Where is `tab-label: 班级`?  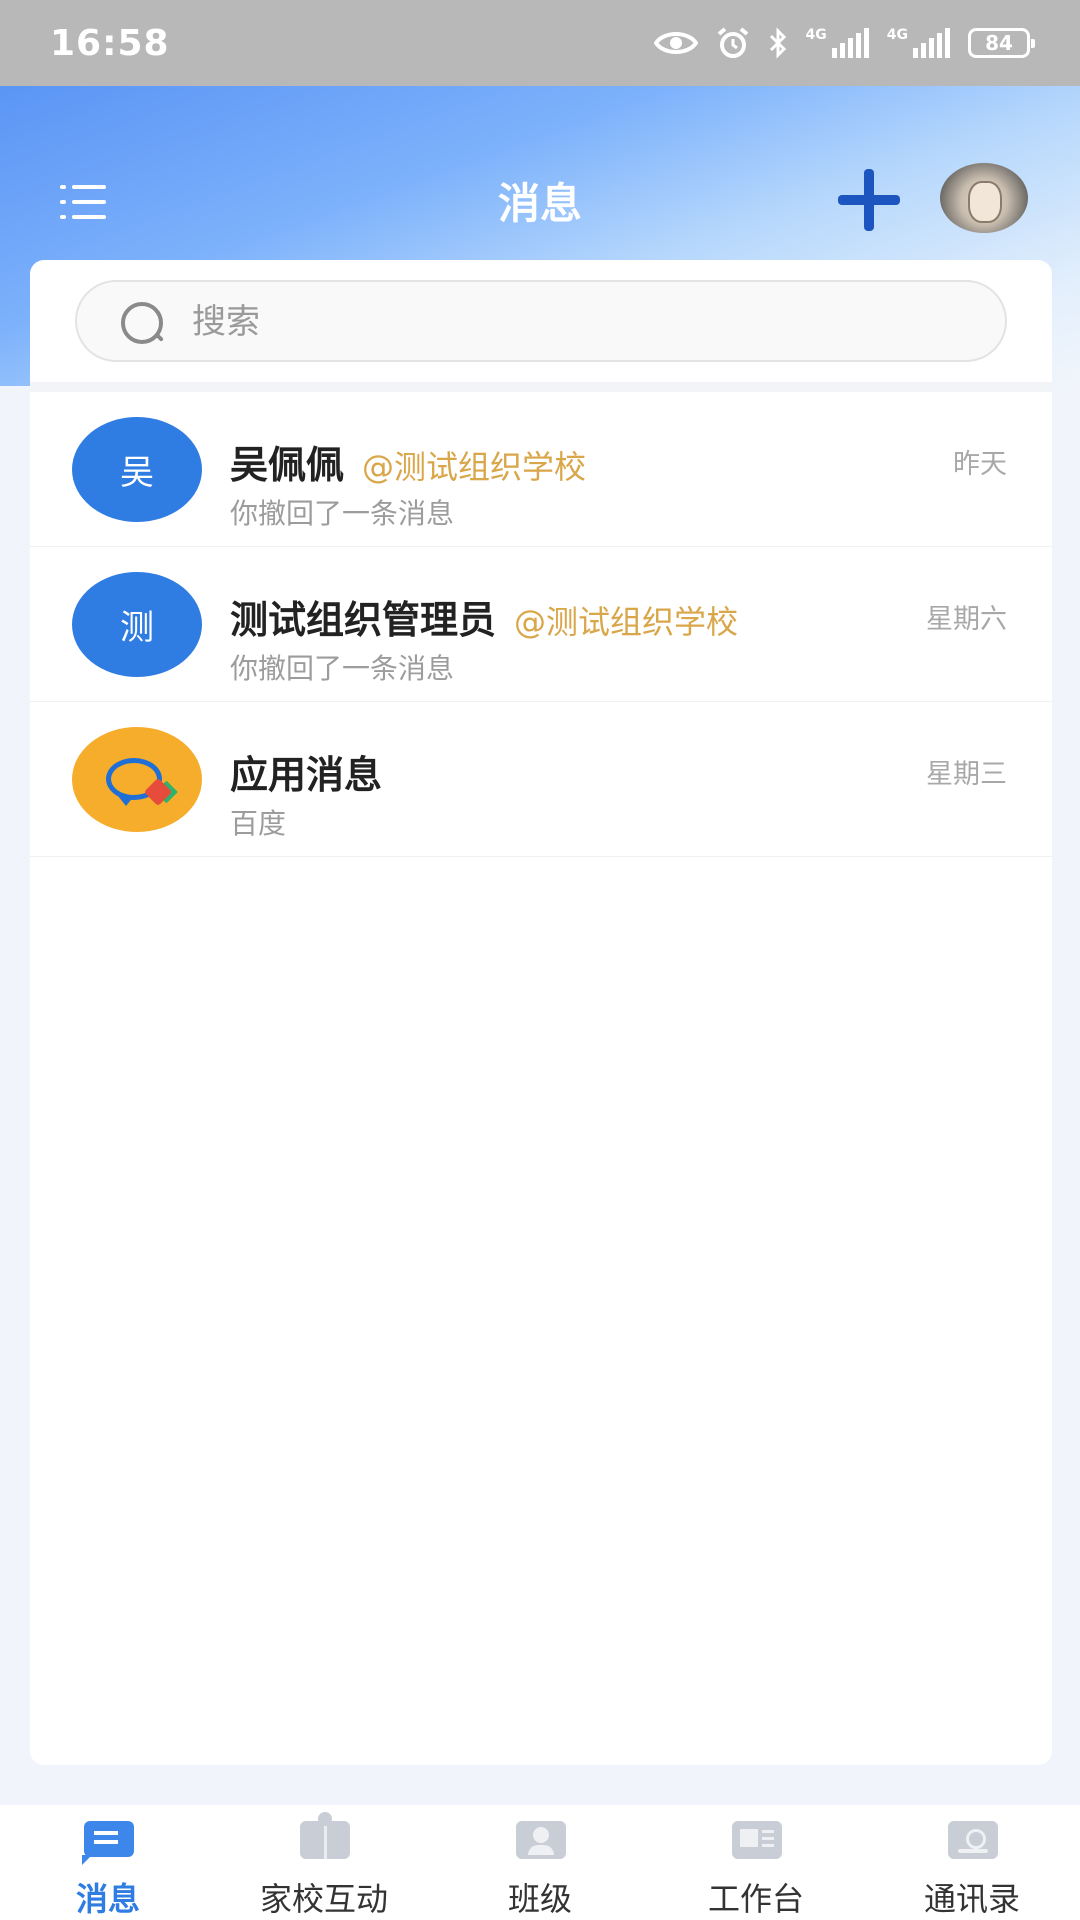 tab-label: 班级 is located at coordinates (539, 1899).